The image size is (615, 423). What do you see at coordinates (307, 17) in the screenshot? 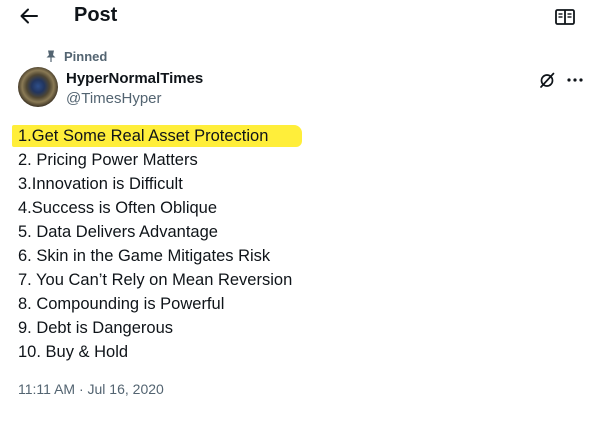
I see `post-header: Post` at bounding box center [307, 17].